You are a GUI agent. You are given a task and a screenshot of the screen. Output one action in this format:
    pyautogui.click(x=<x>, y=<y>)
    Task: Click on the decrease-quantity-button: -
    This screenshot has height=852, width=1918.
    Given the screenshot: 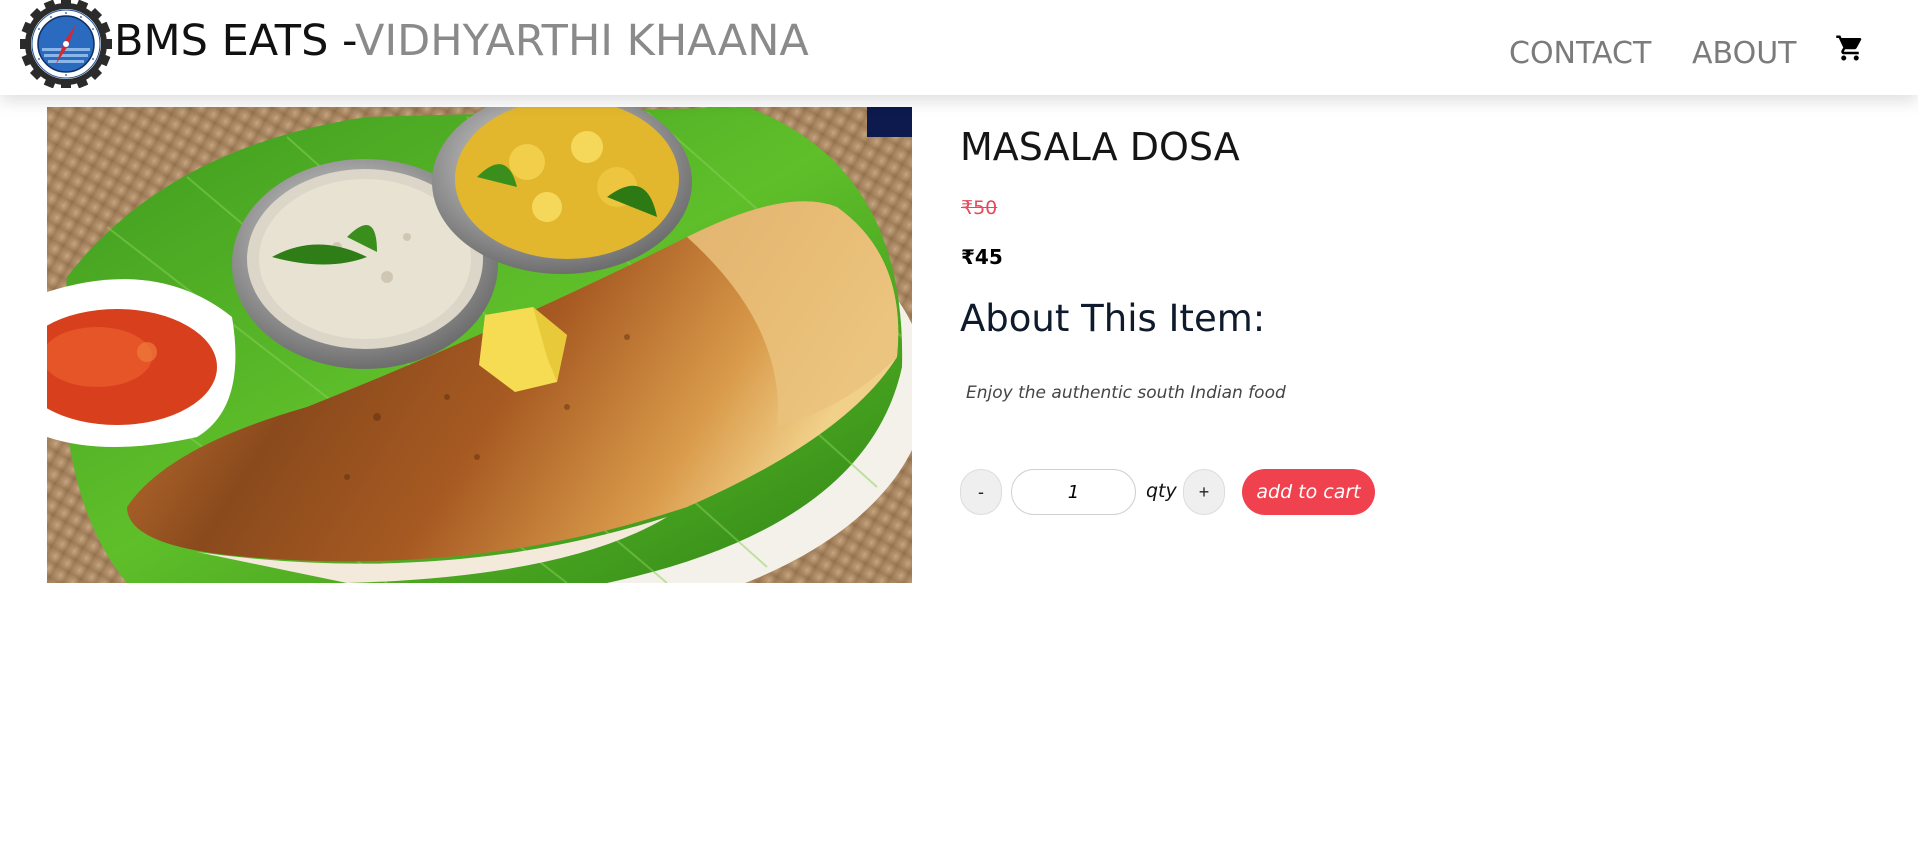 What is the action you would take?
    pyautogui.click(x=981, y=492)
    